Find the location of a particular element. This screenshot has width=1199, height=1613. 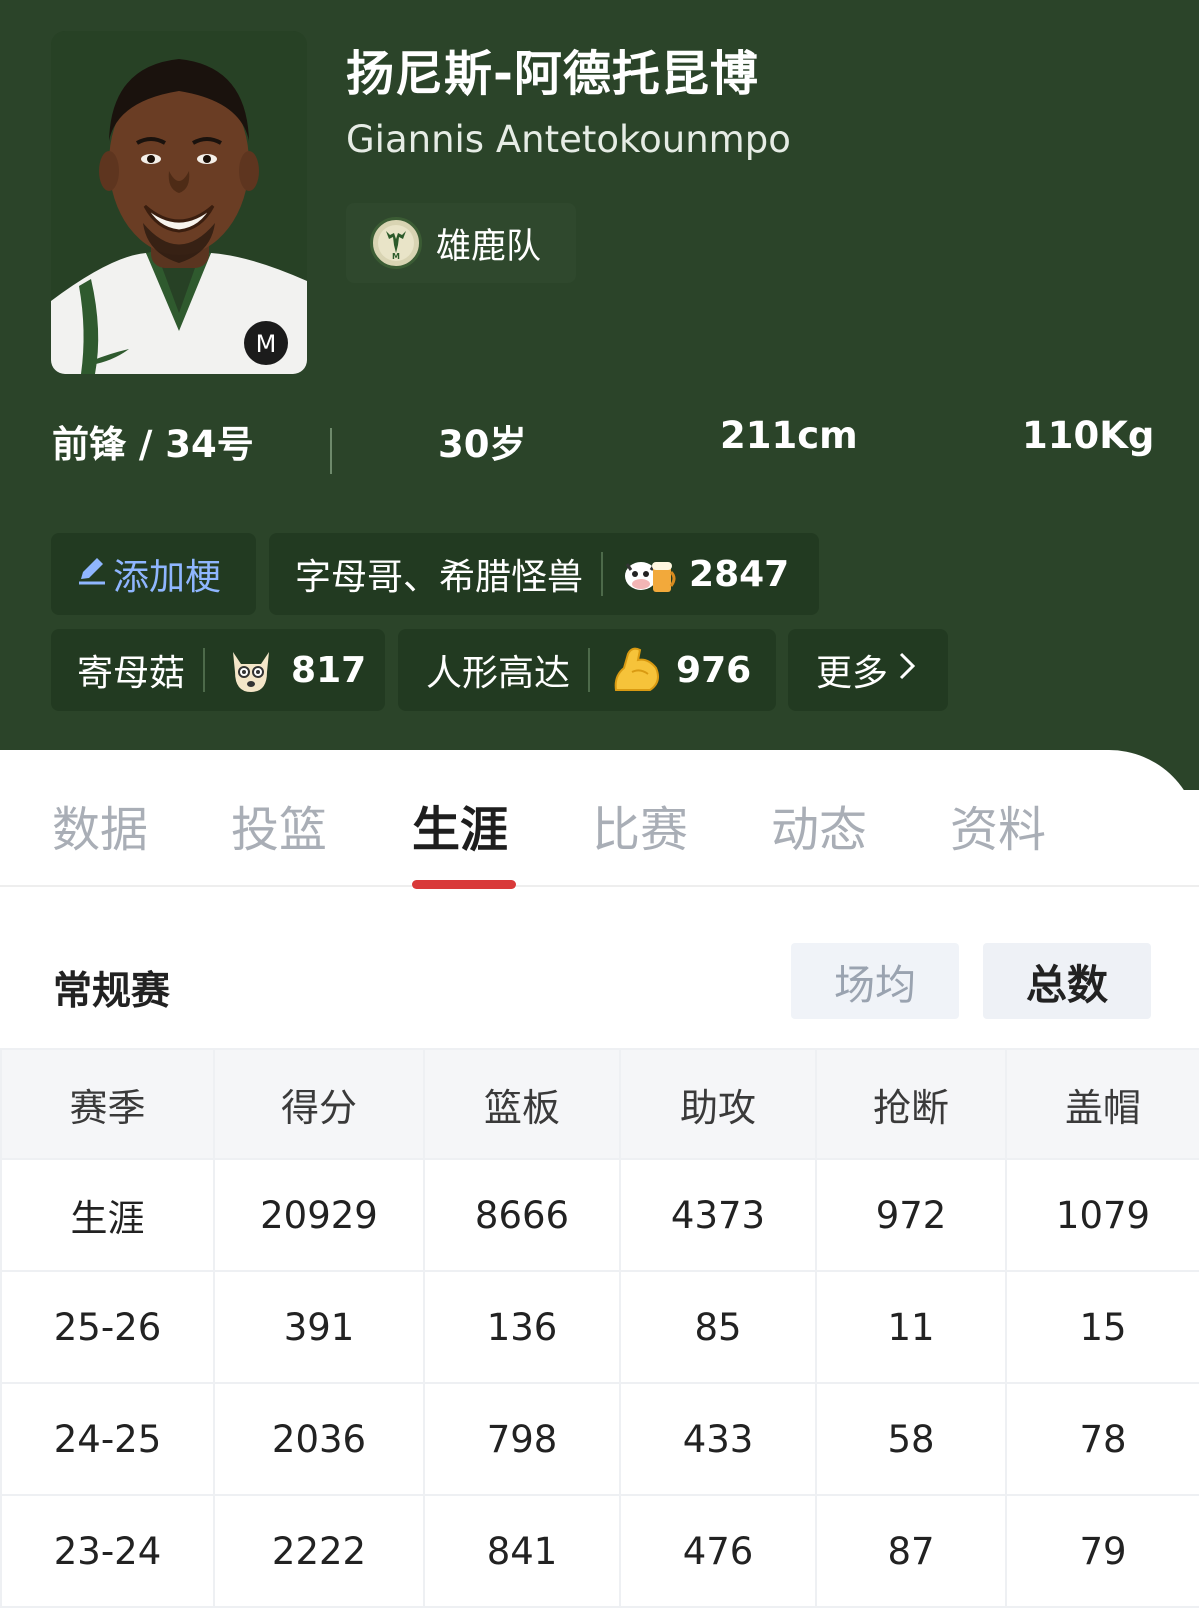

section-title: 常规赛 is located at coordinates (112, 991).